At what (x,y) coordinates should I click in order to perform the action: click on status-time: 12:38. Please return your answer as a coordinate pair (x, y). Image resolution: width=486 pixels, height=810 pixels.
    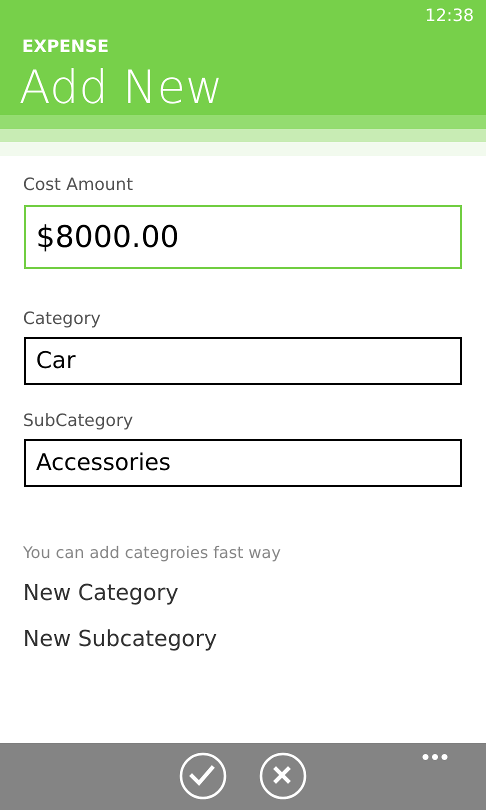
    Looking at the image, I should click on (449, 16).